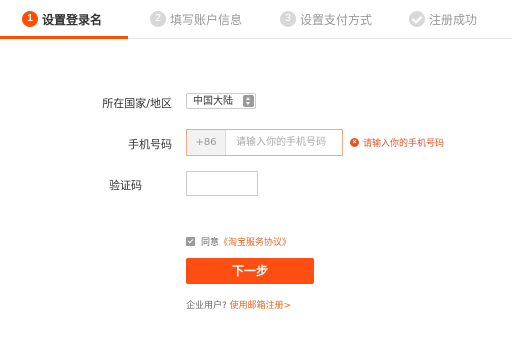  Describe the element at coordinates (288, 19) in the screenshot. I see `step-3-number: 3` at that location.